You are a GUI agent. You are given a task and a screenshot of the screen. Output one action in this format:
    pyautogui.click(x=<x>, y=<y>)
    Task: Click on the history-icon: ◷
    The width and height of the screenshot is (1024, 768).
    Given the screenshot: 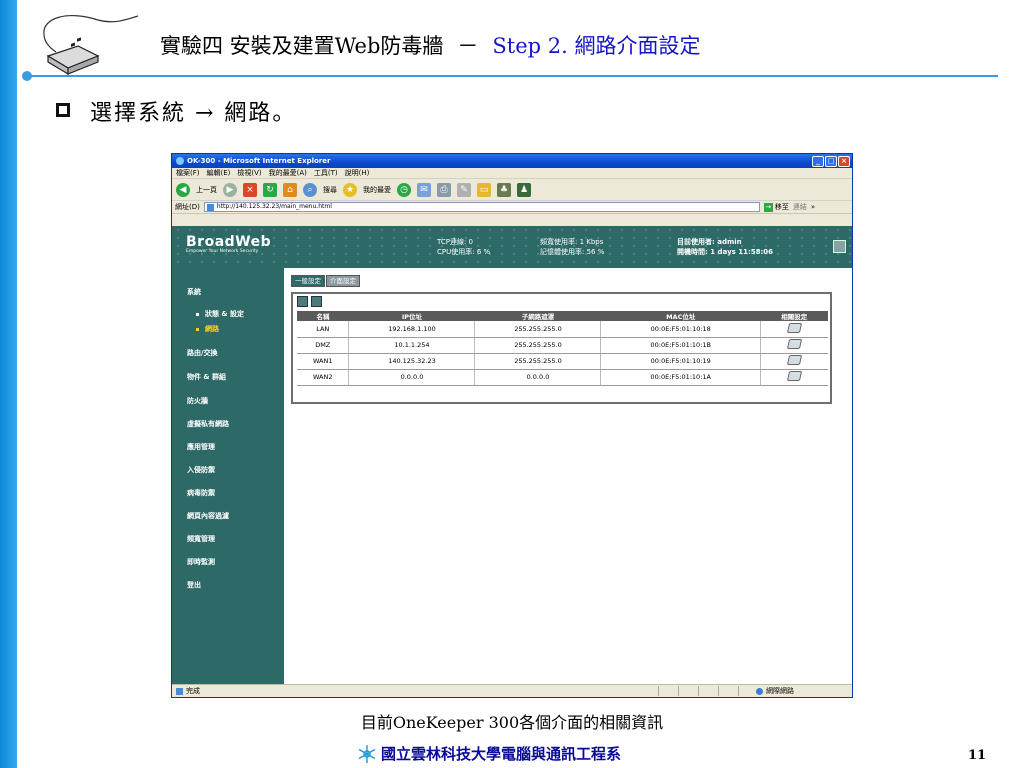 What is the action you would take?
    pyautogui.click(x=404, y=189)
    